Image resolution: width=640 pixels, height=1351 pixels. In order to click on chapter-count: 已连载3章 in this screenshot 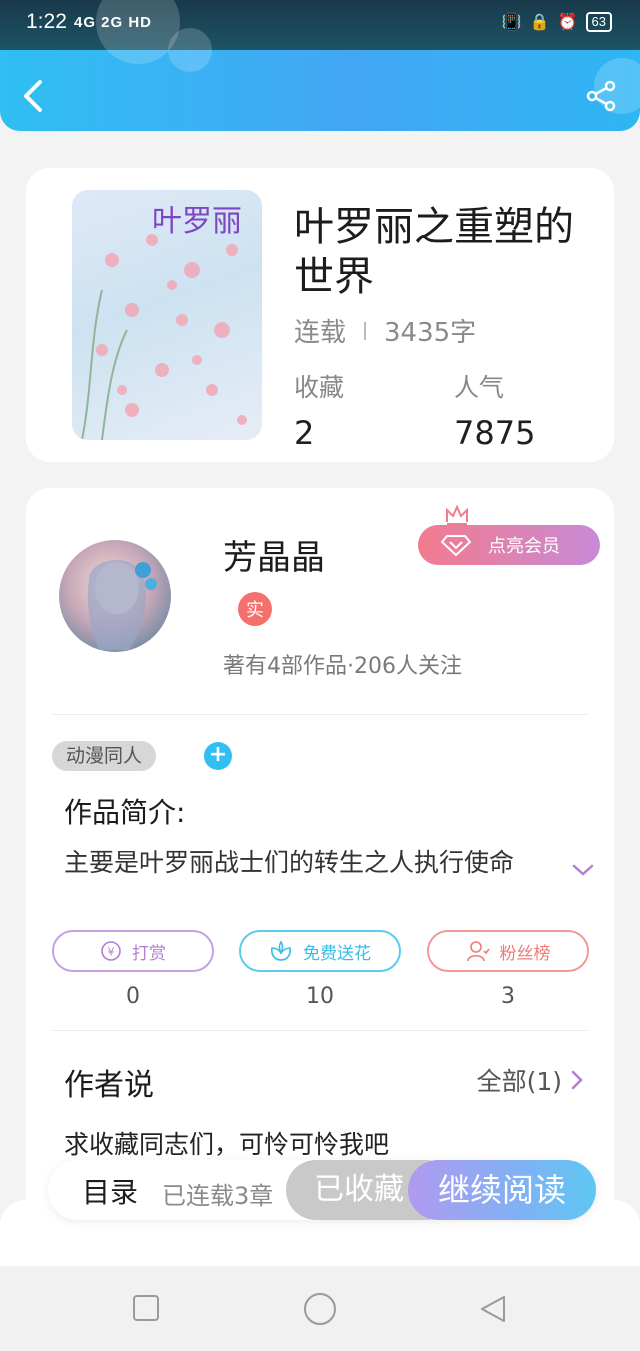, I will do `click(218, 1196)`.